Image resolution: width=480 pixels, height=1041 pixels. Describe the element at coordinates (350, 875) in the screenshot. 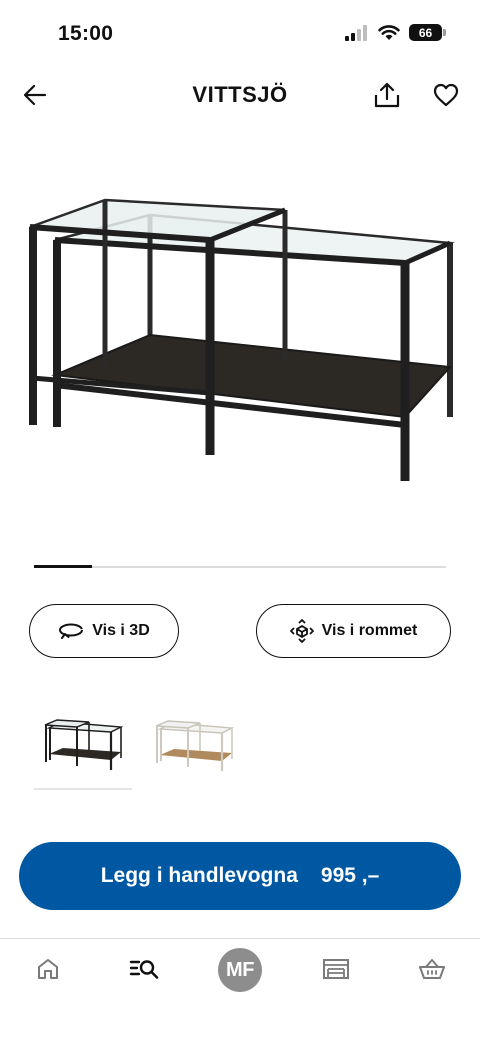

I see `price-label: 995 ,–` at that location.